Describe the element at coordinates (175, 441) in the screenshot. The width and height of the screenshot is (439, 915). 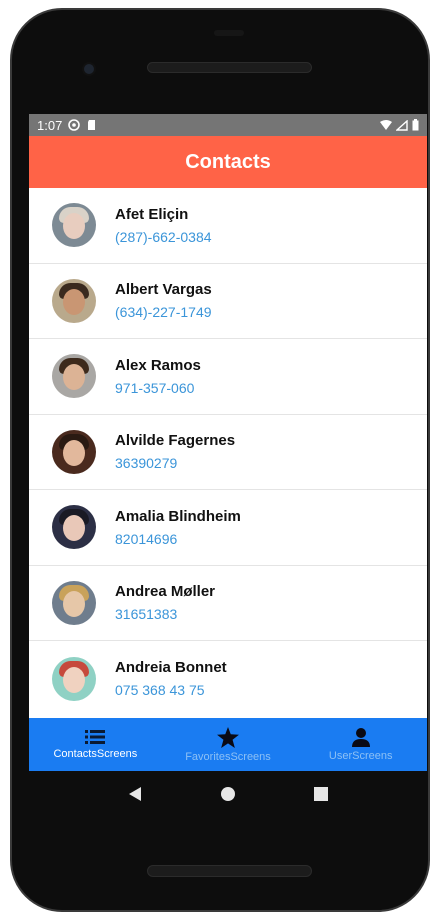
I see `contact-name: Alvilde Fagernes` at that location.